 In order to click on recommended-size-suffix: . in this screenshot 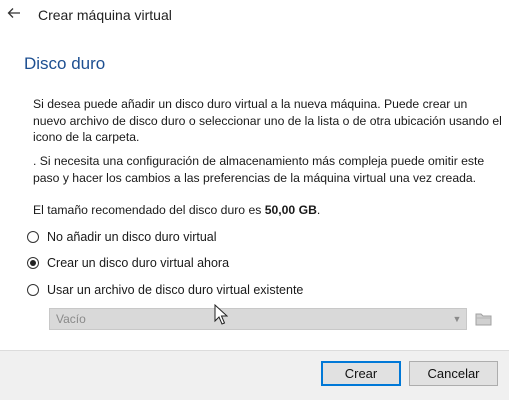, I will do `click(318, 210)`.